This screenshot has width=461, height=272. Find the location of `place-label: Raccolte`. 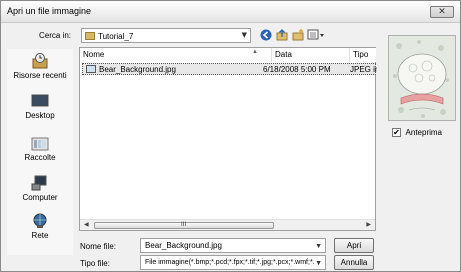

place-label: Raccolte is located at coordinates (40, 157).